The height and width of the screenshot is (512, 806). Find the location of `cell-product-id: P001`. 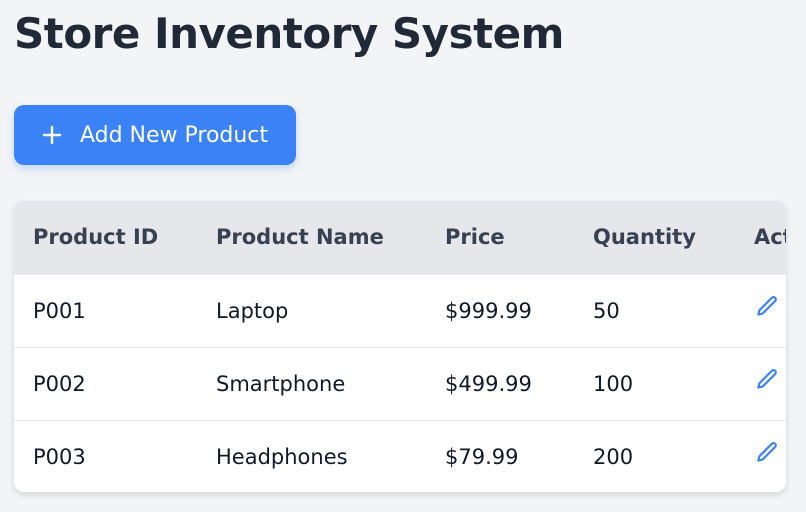

cell-product-id: P001 is located at coordinates (59, 310).